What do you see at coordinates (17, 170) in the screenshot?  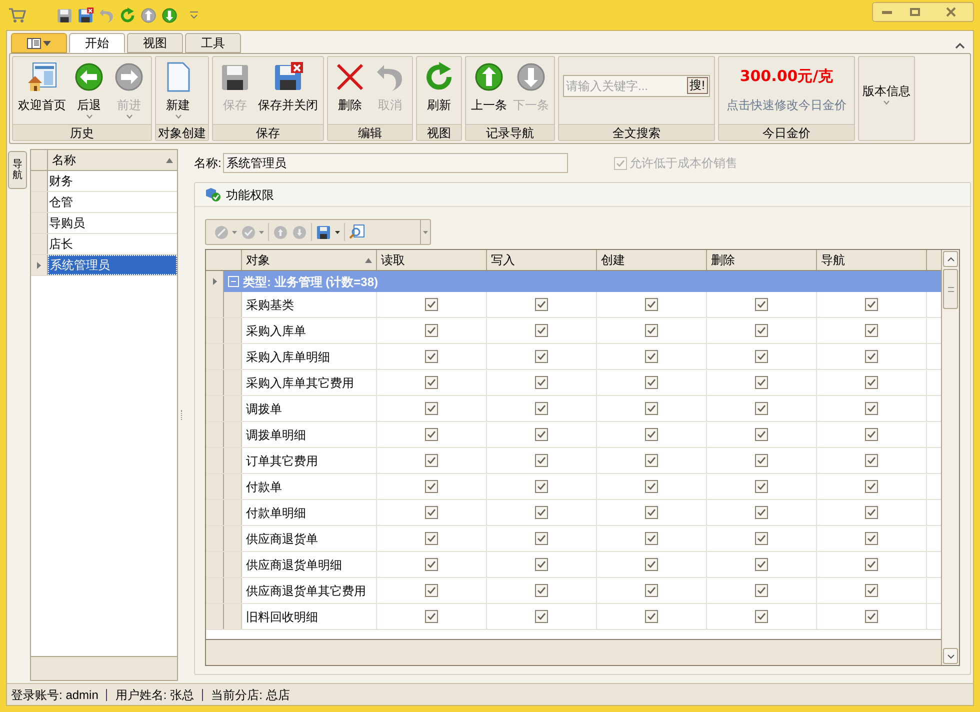 I see `navigation-side-tab: 导航` at bounding box center [17, 170].